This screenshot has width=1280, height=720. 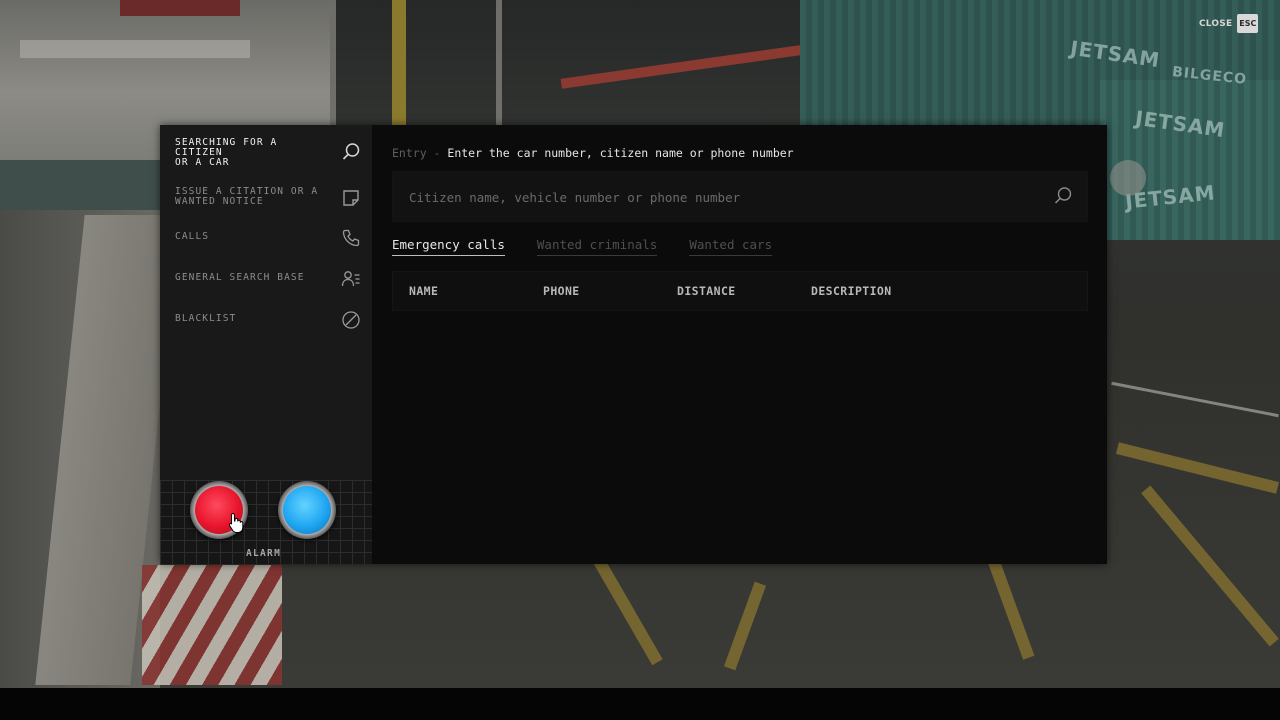 I want to click on alarm-blue-button, so click(x=307, y=510).